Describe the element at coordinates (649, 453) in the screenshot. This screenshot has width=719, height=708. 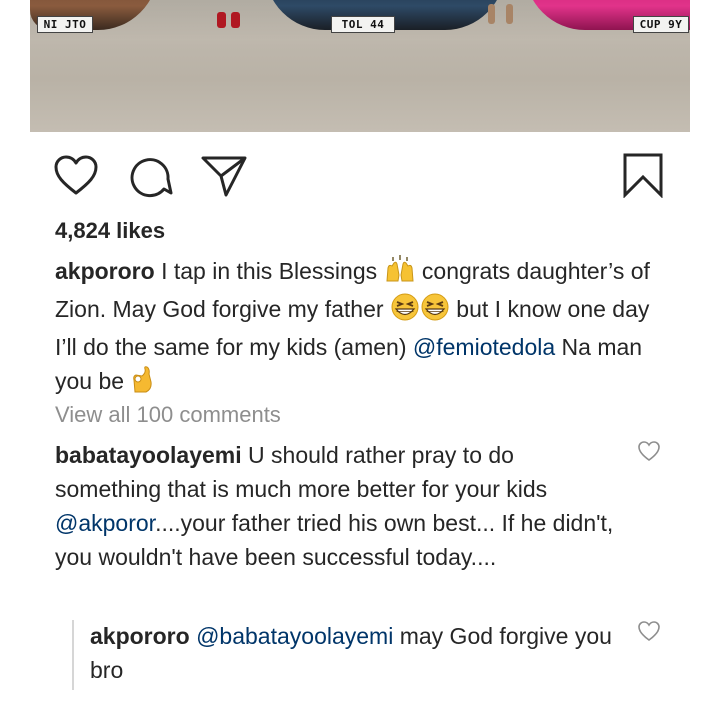
I see `comment-like-heart-icon` at that location.